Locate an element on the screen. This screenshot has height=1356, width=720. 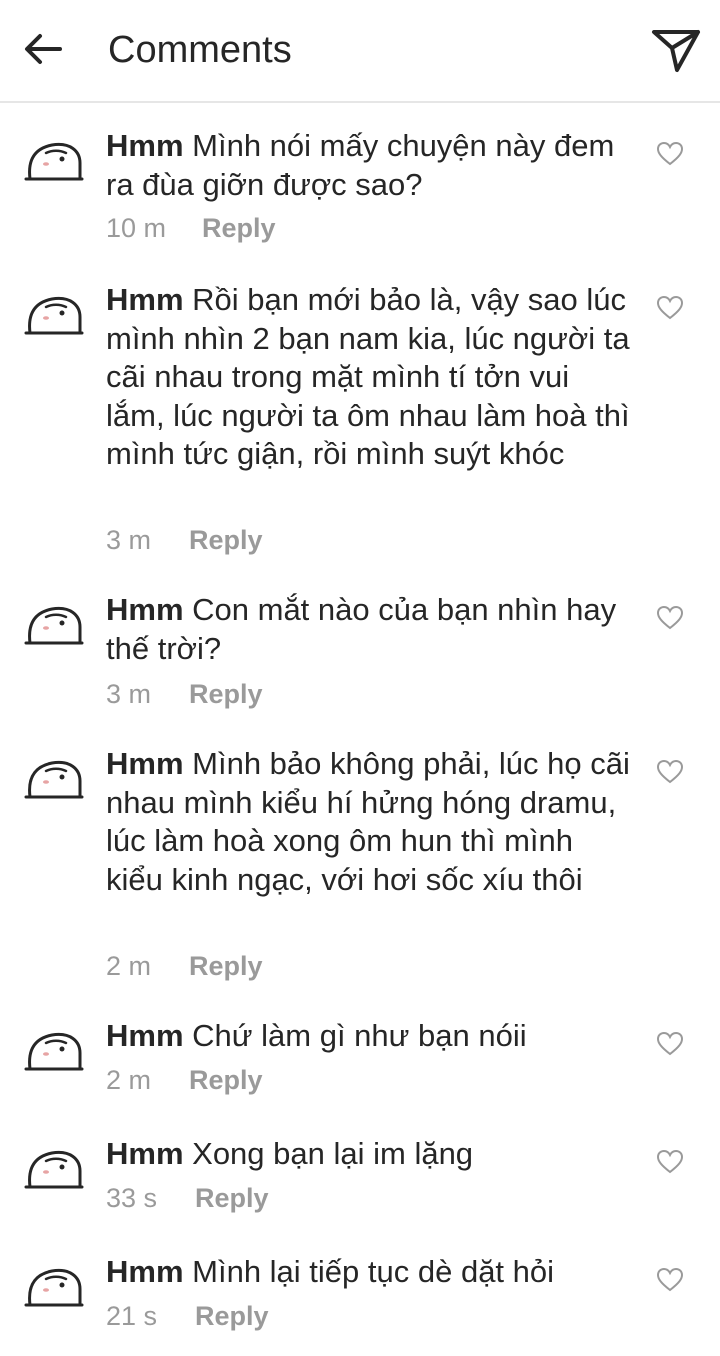
share-button is located at coordinates (676, 50).